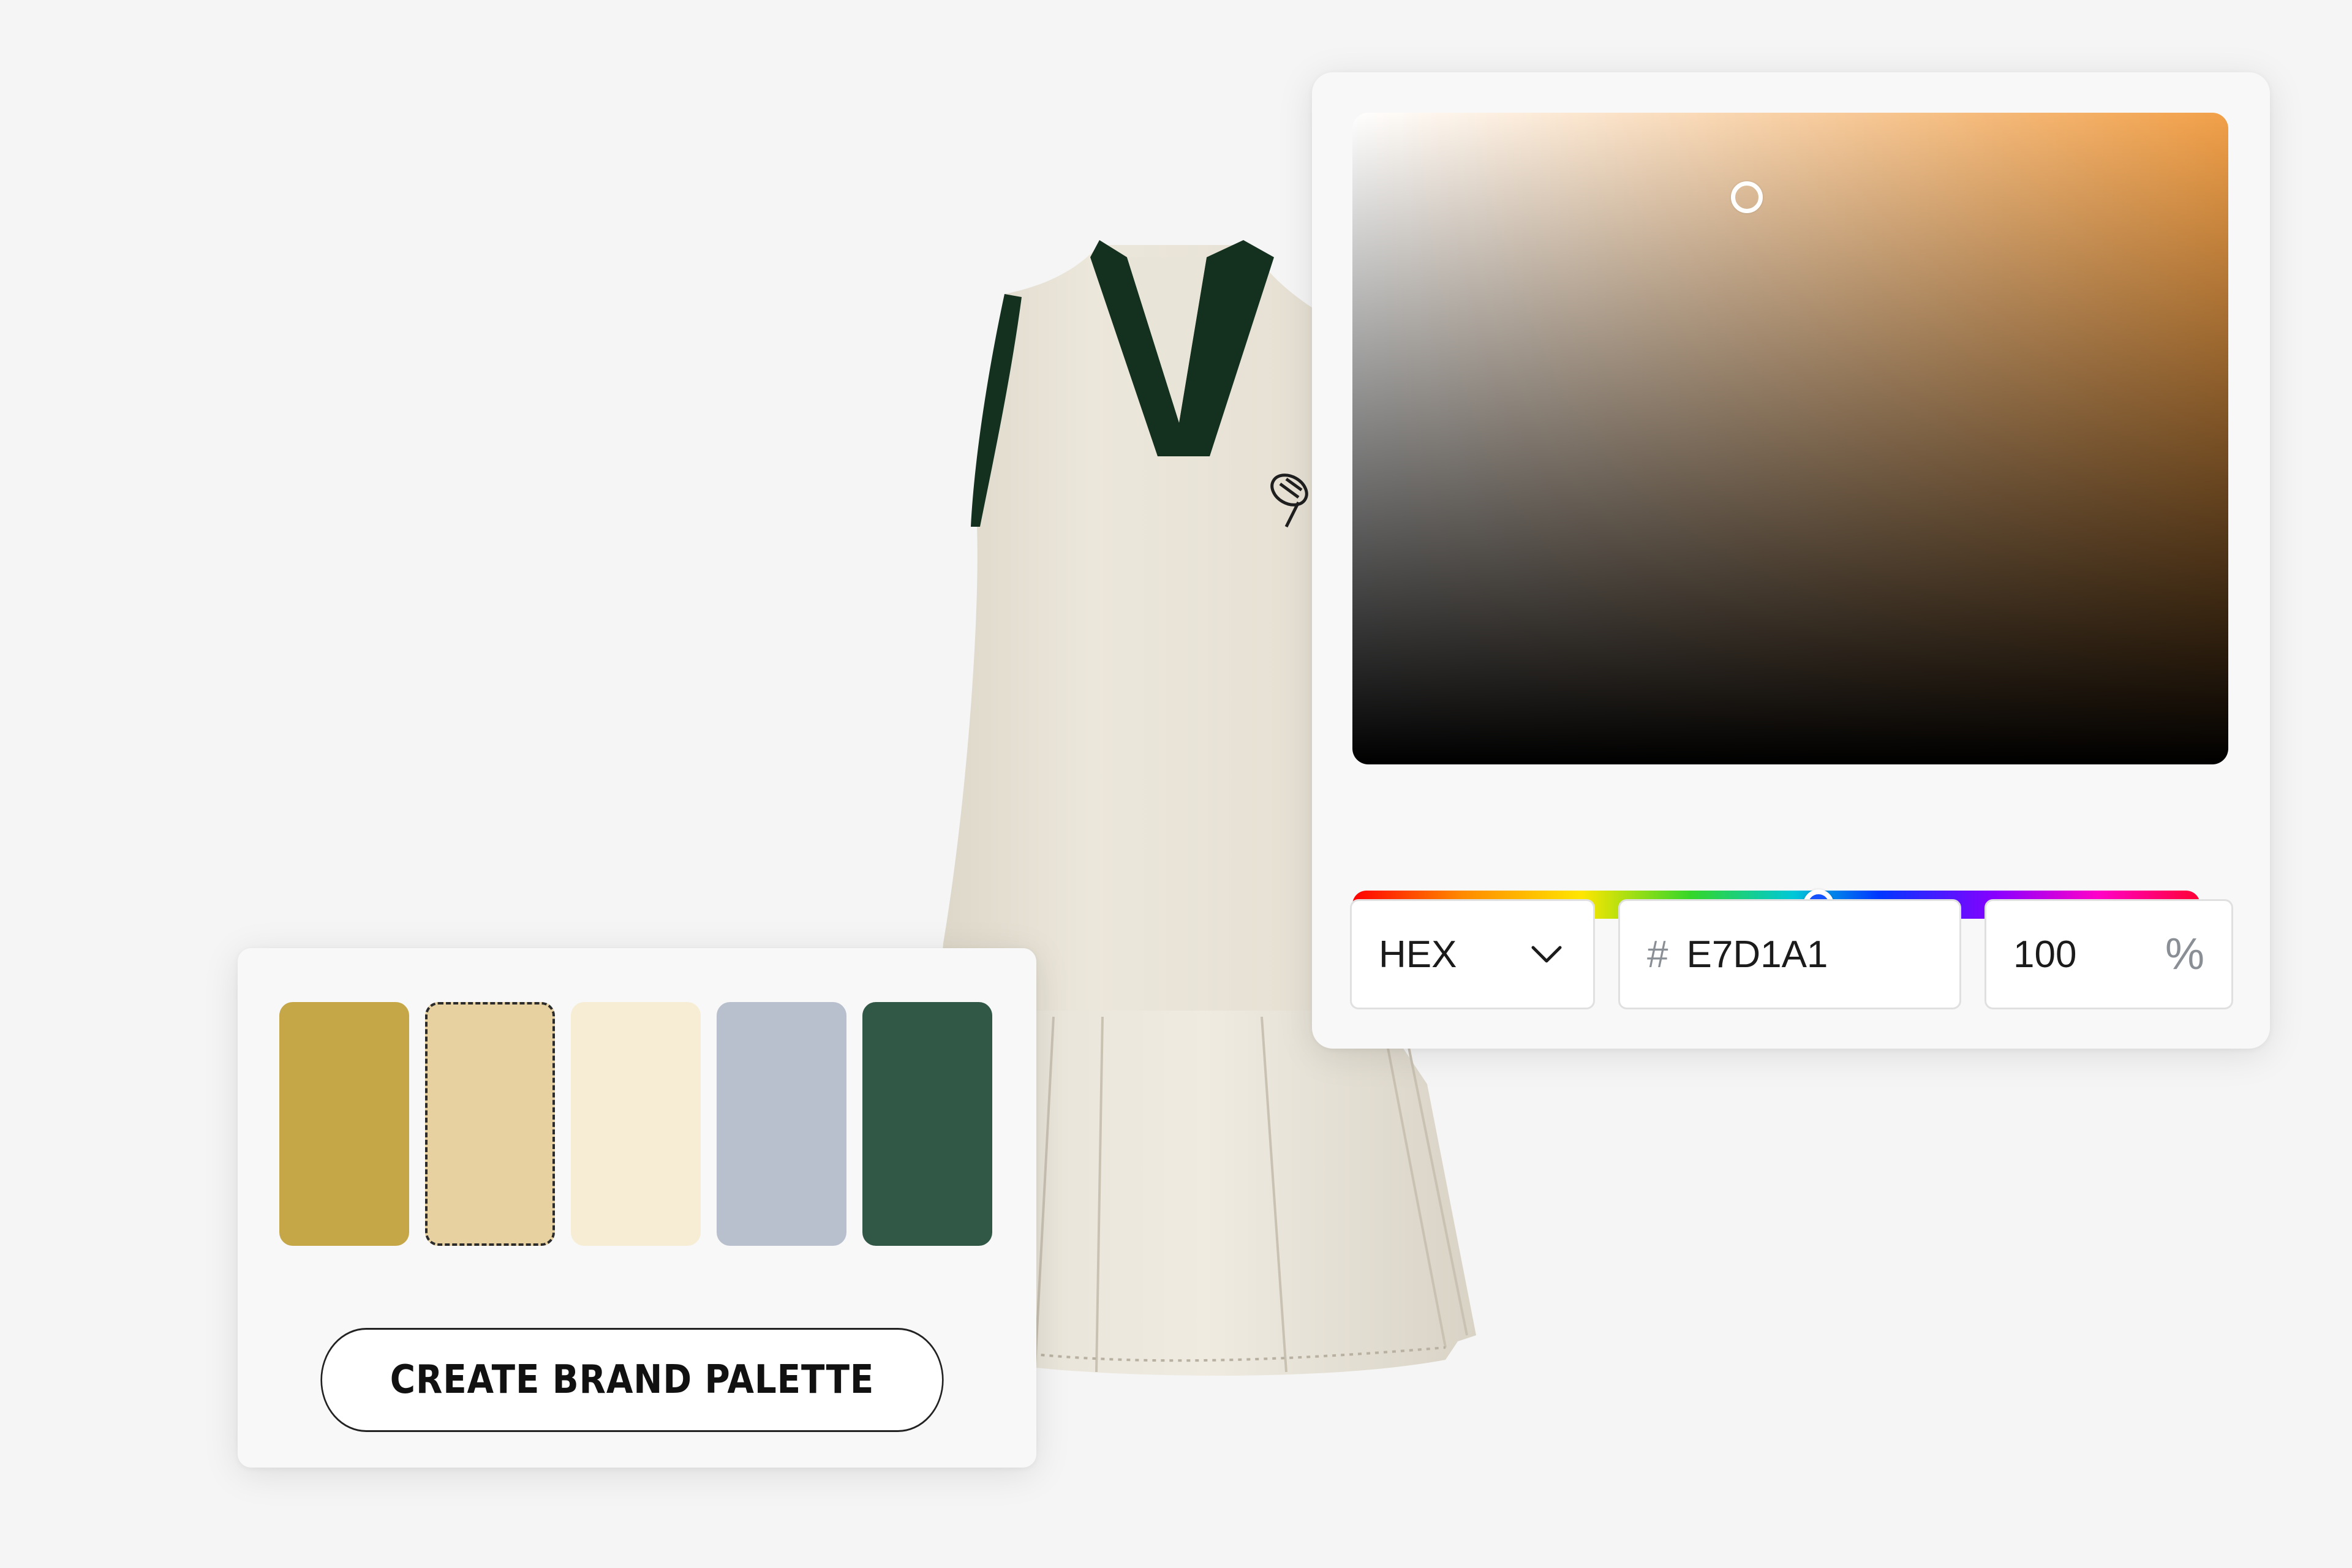 The width and height of the screenshot is (2352, 1568). Describe the element at coordinates (2045, 955) in the screenshot. I see `opacity-value: 100` at that location.